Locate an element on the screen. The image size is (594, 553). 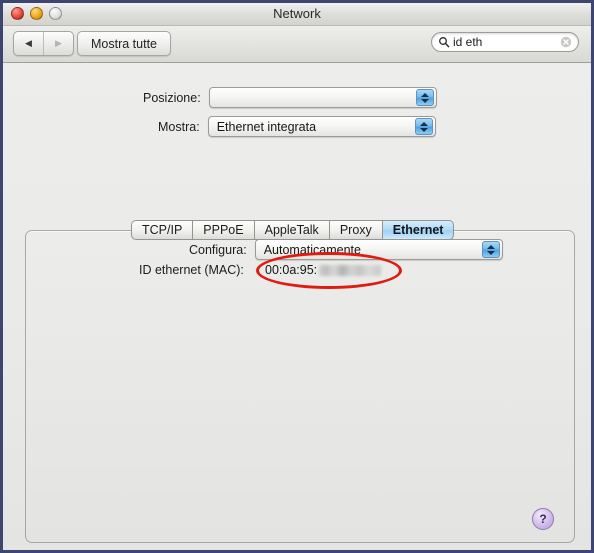
help-icon: ? is located at coordinates (543, 519).